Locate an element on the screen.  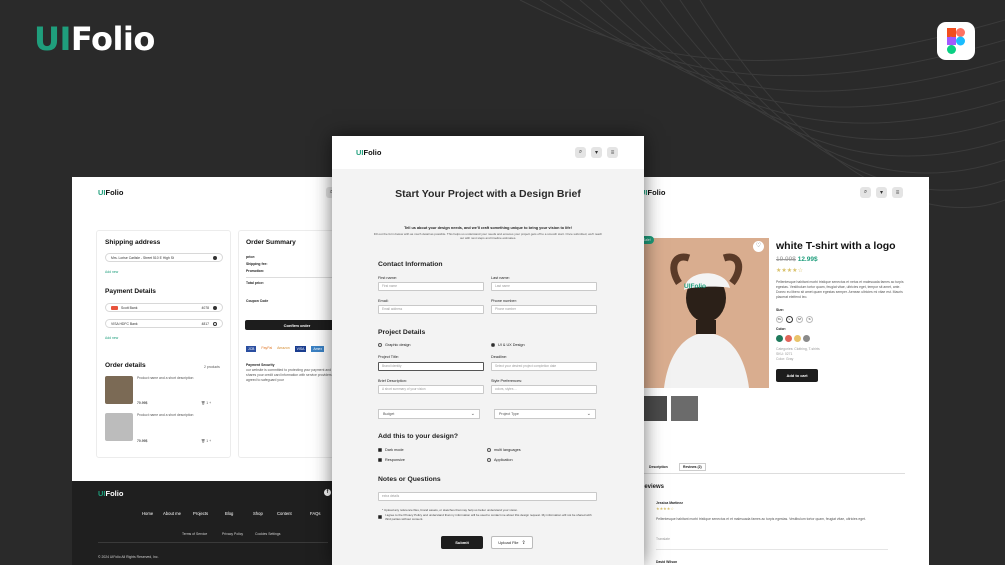
security-title: Payment Security is located at coordinates (260, 365).